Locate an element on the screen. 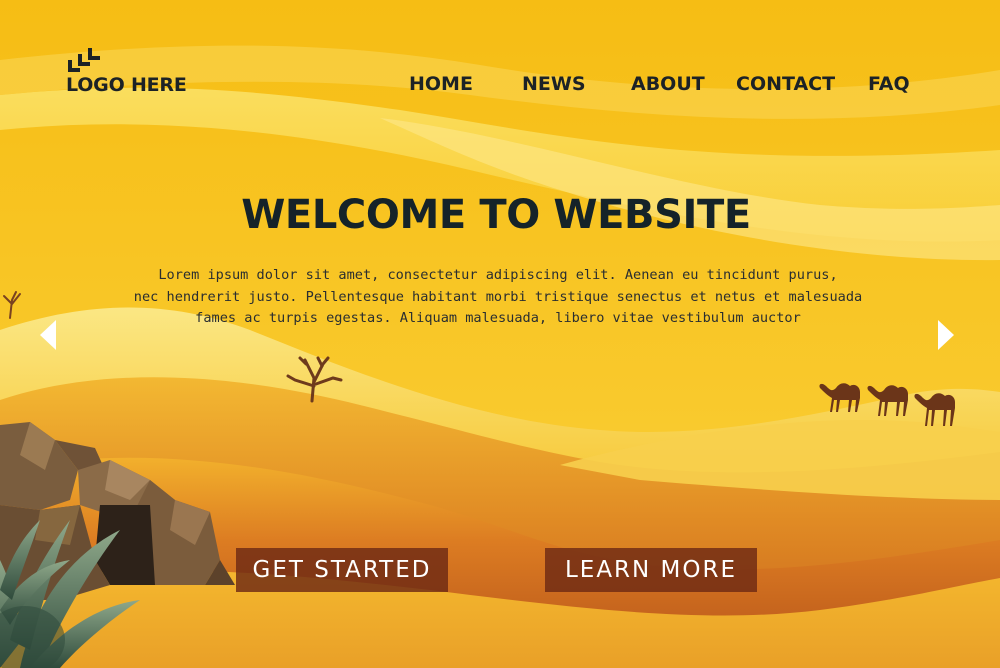 Image resolution: width=1000 pixels, height=668 pixels. learn-more-button: LEARN MORE is located at coordinates (651, 570).